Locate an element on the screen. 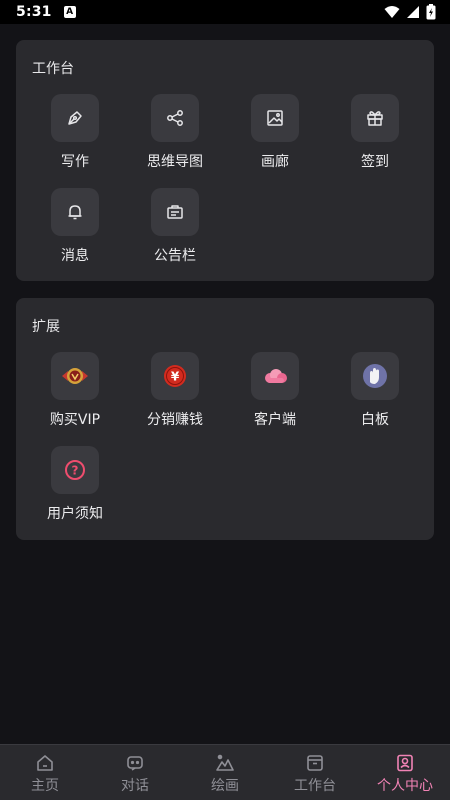  notice-board-icon is located at coordinates (175, 212).